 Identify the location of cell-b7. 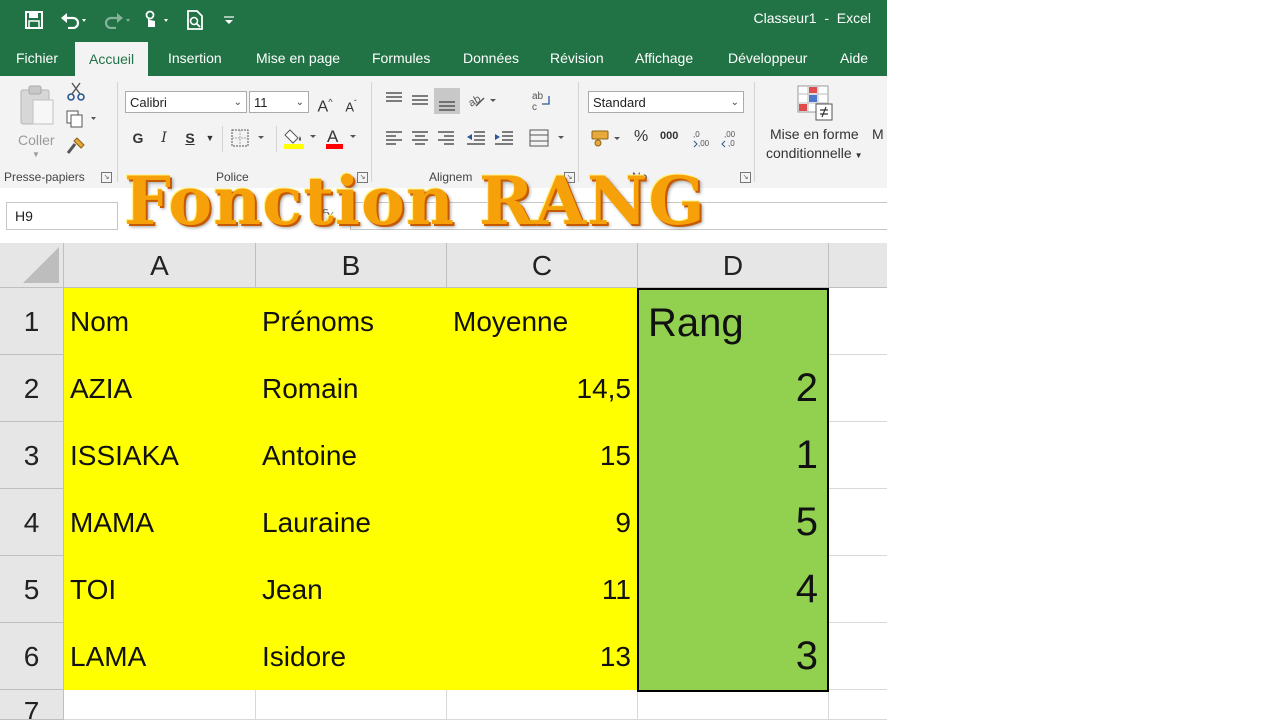
(351, 705).